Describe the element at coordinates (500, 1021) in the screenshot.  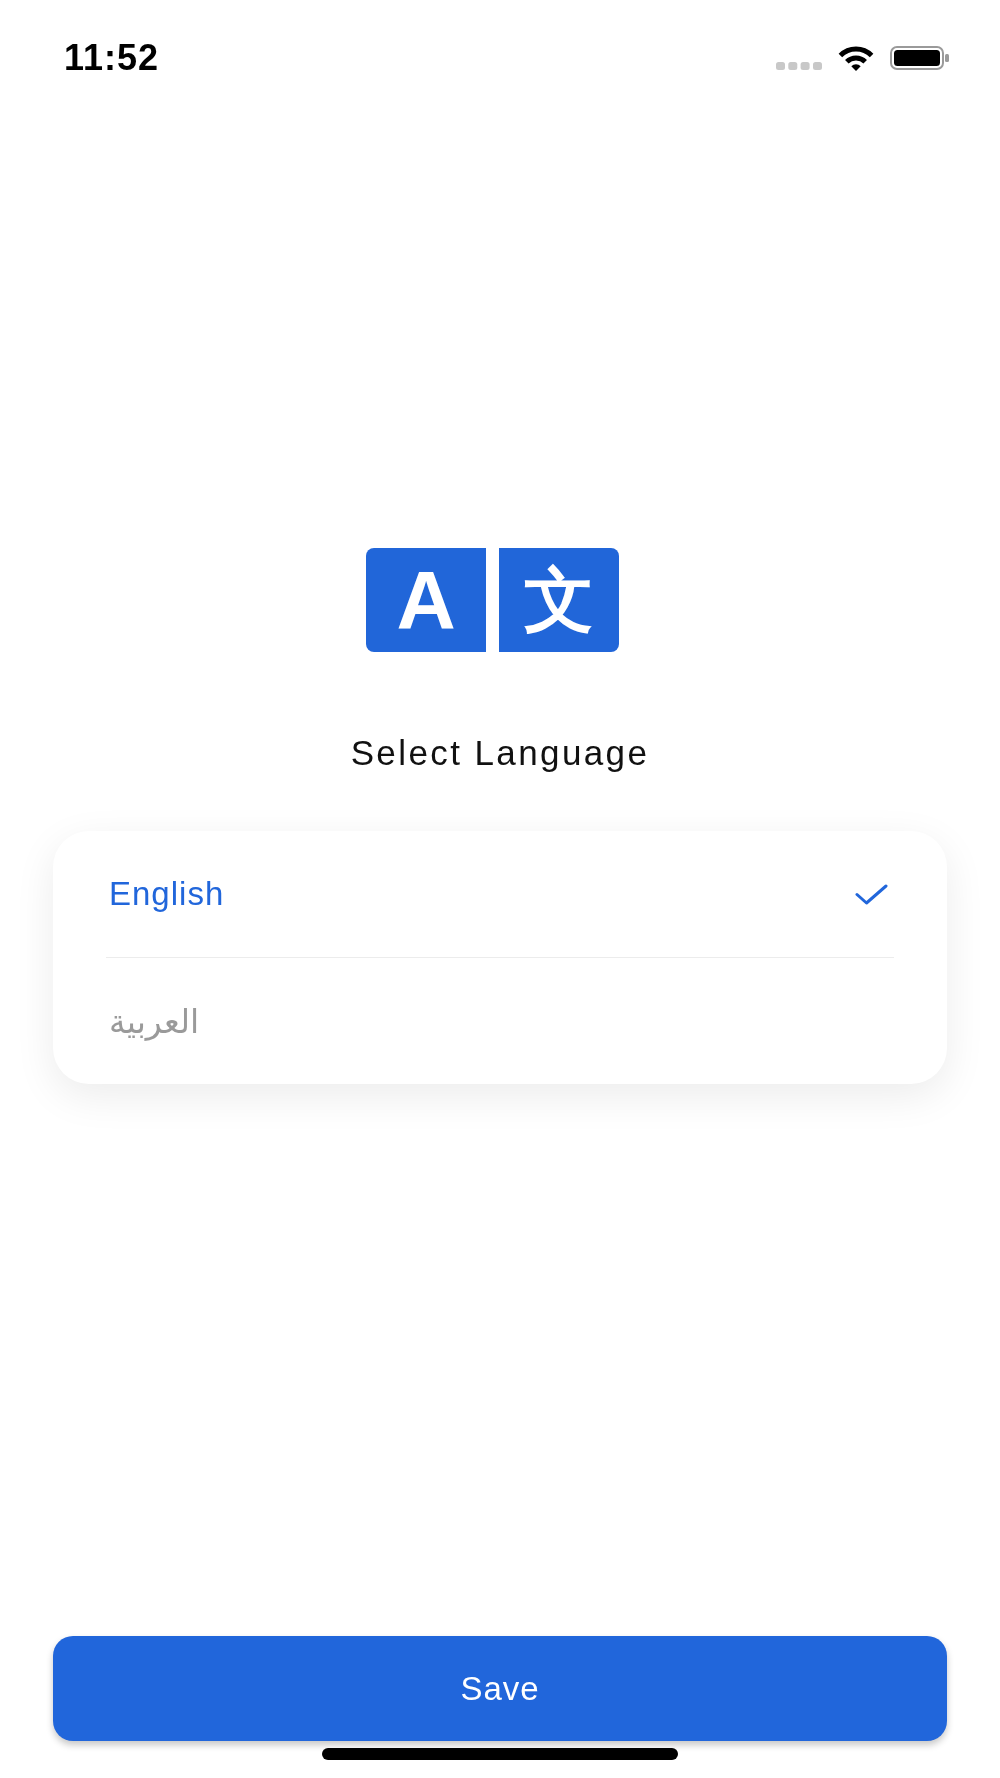
I see `language-option: العربية` at that location.